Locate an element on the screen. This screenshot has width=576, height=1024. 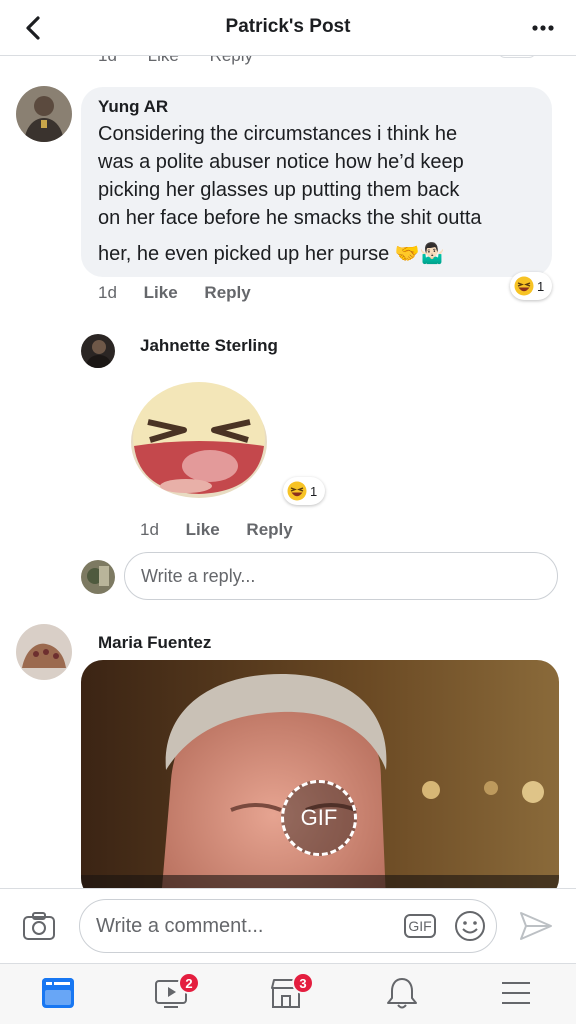
bell-icon is located at coordinates (402, 993).